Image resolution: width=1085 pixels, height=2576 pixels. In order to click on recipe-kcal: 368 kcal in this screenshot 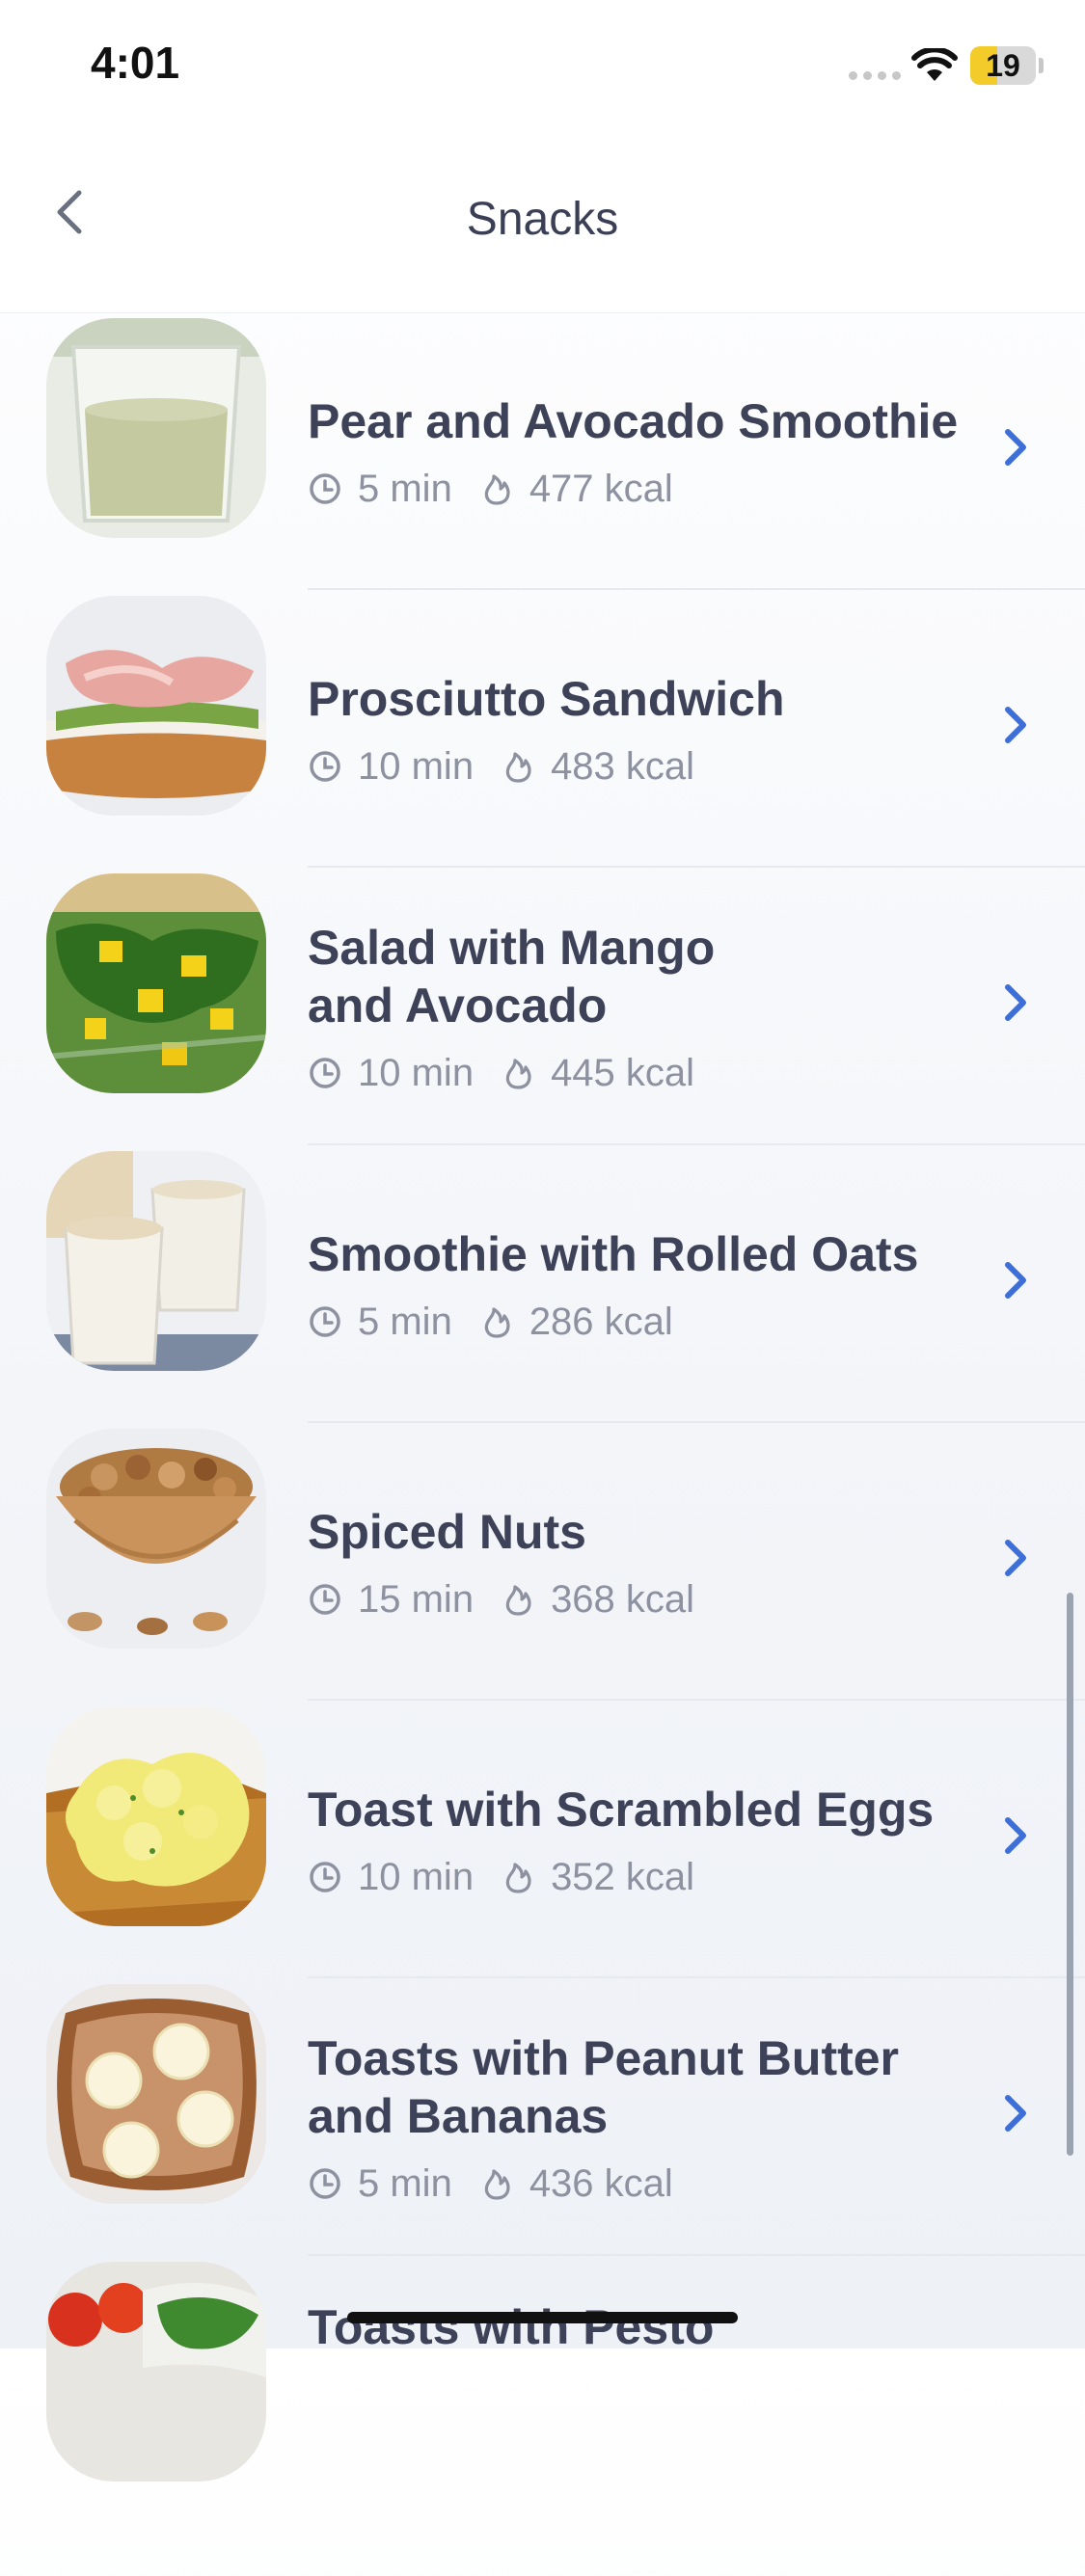, I will do `click(623, 1599)`.